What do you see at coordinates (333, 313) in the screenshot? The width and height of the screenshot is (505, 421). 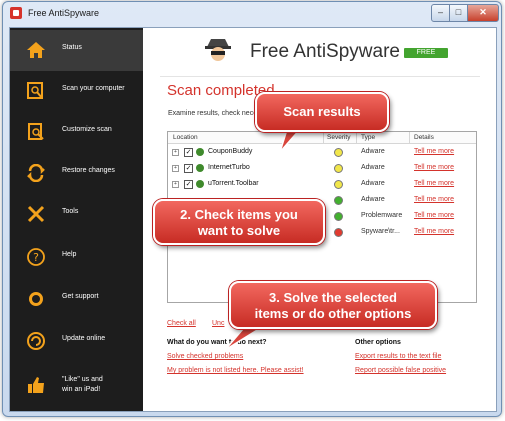 I see `callout-text-line2: items or do other options` at bounding box center [333, 313].